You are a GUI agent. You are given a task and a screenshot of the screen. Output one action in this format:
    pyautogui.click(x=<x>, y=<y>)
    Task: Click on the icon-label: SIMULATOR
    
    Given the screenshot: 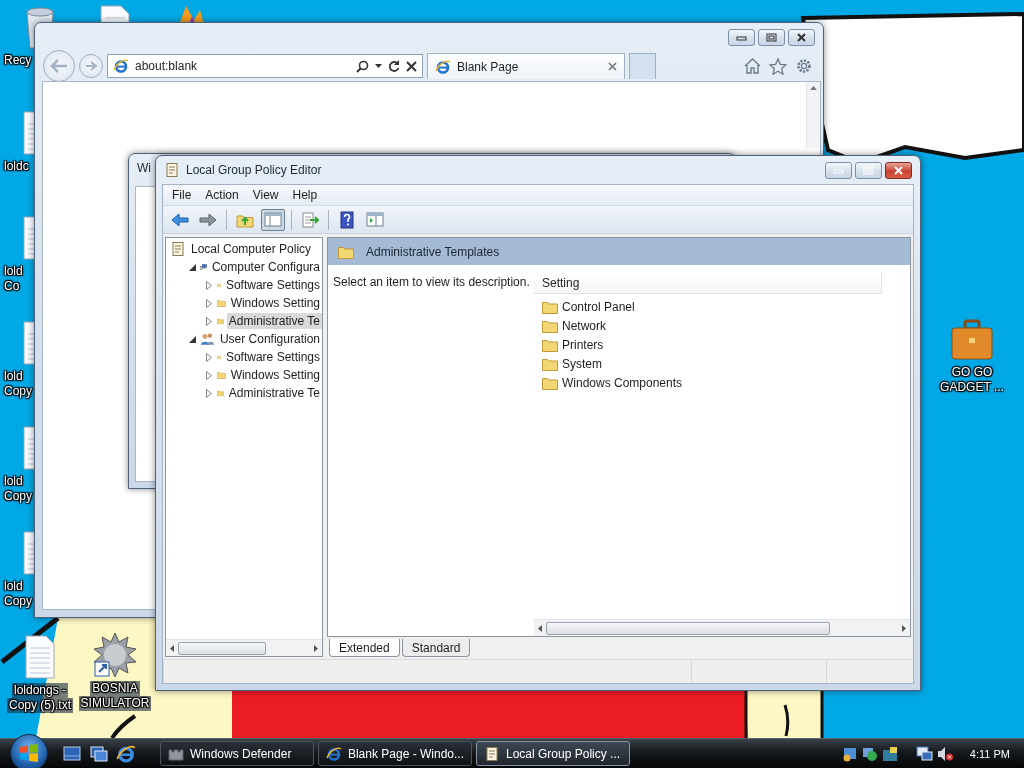 What is the action you would take?
    pyautogui.click(x=115, y=703)
    